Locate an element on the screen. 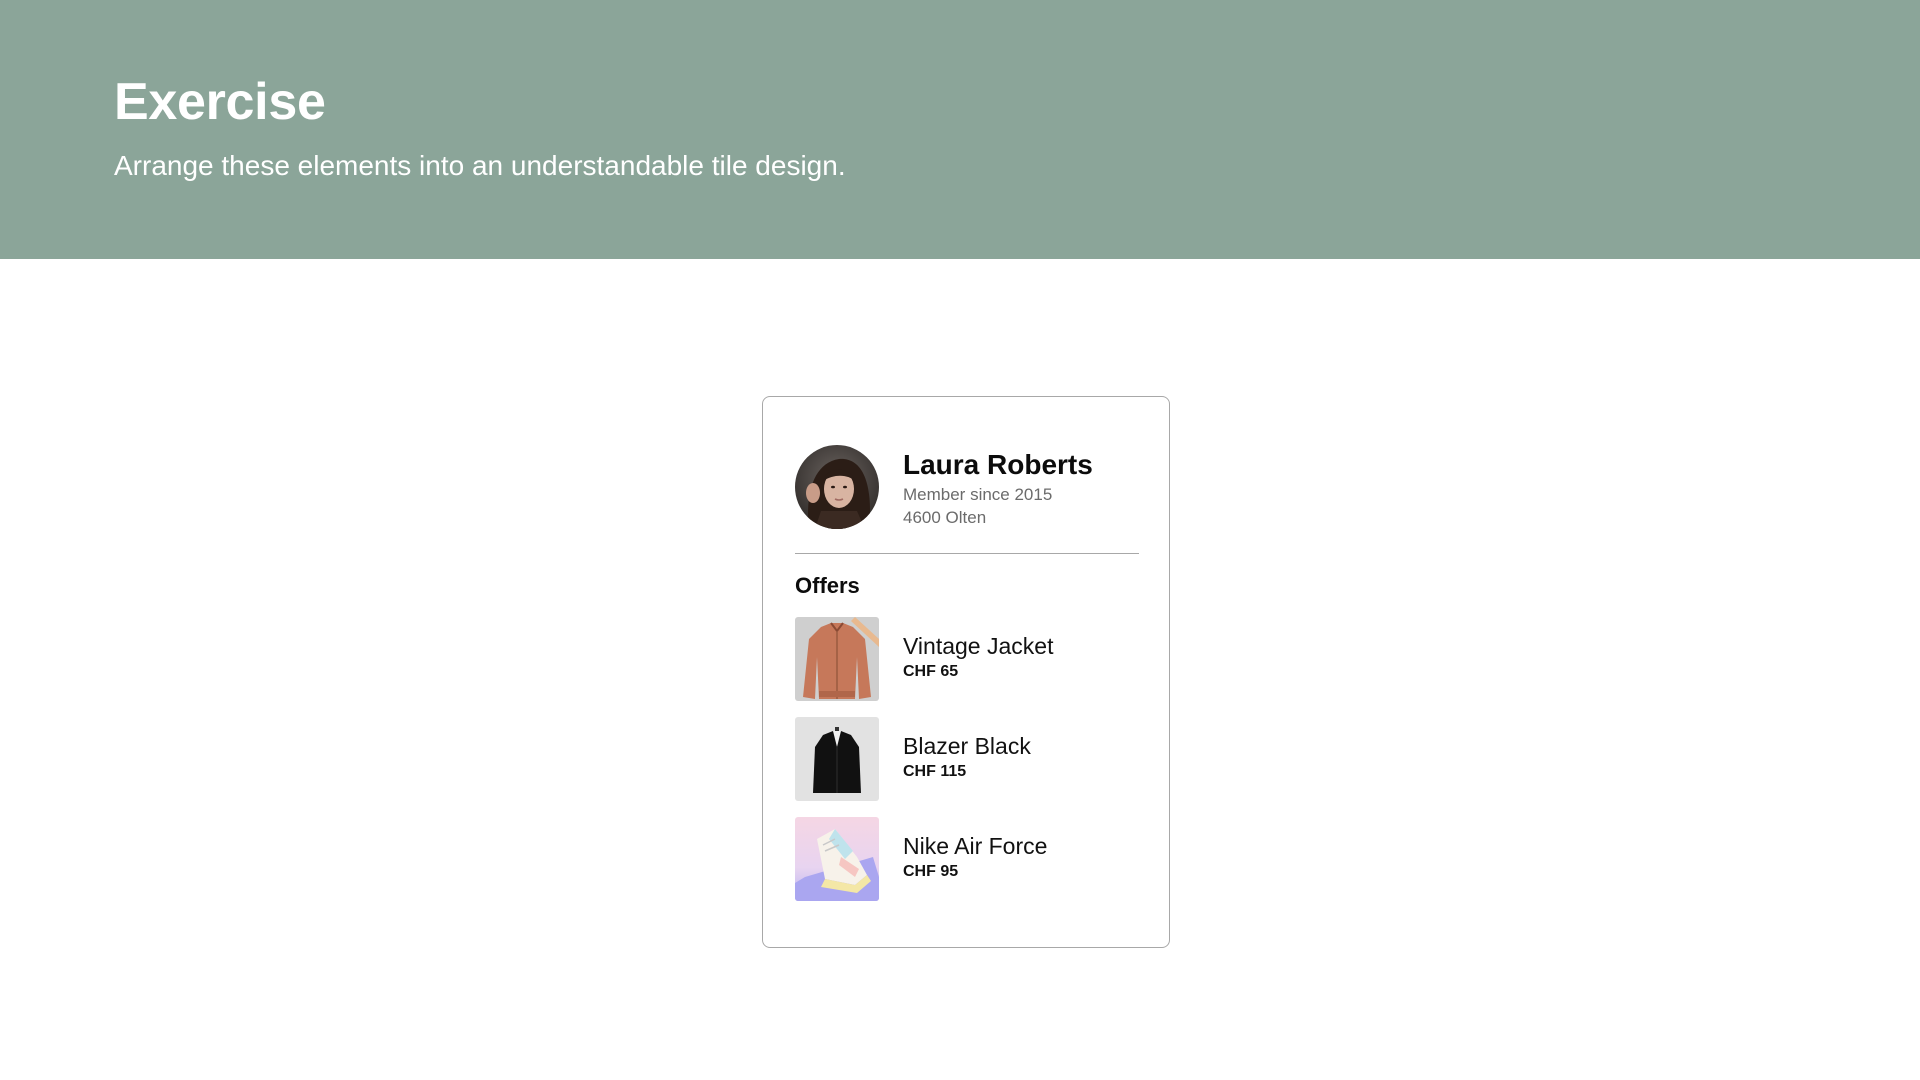 This screenshot has height=1080, width=1920. page-title: Exercise is located at coordinates (220, 102).